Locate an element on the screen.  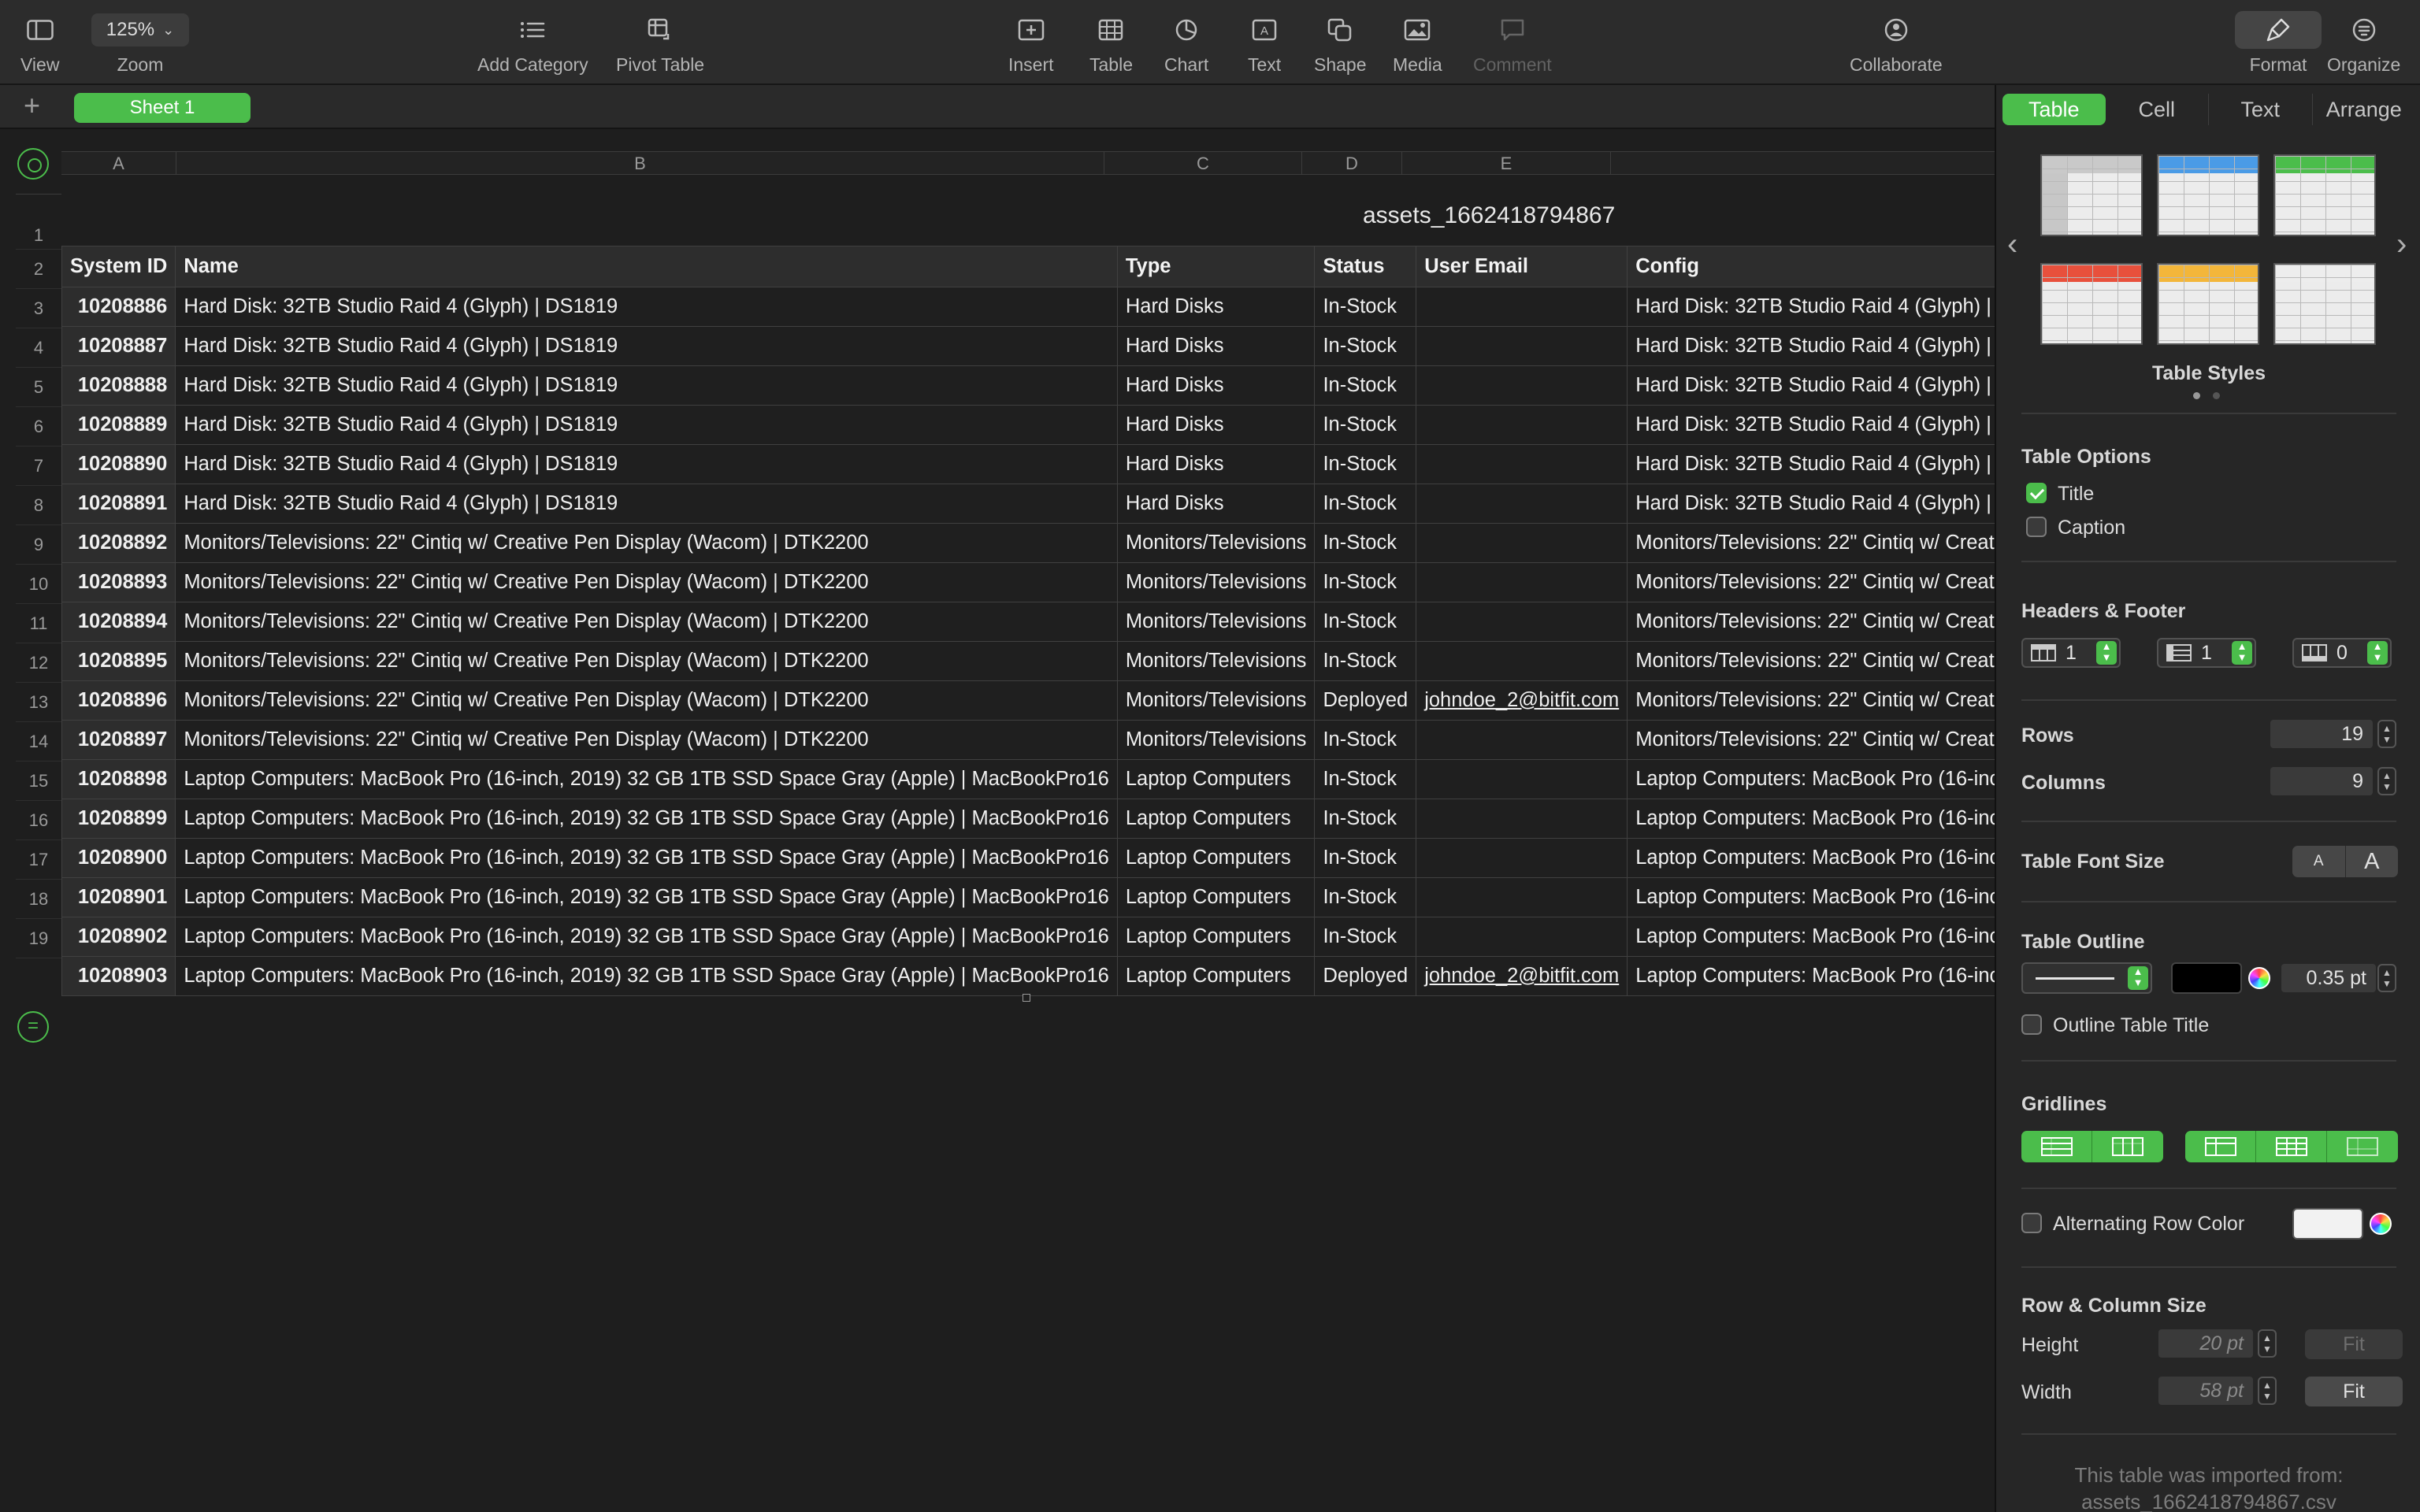
chevron-left-icon: ‹ is located at coordinates (2012, 244).